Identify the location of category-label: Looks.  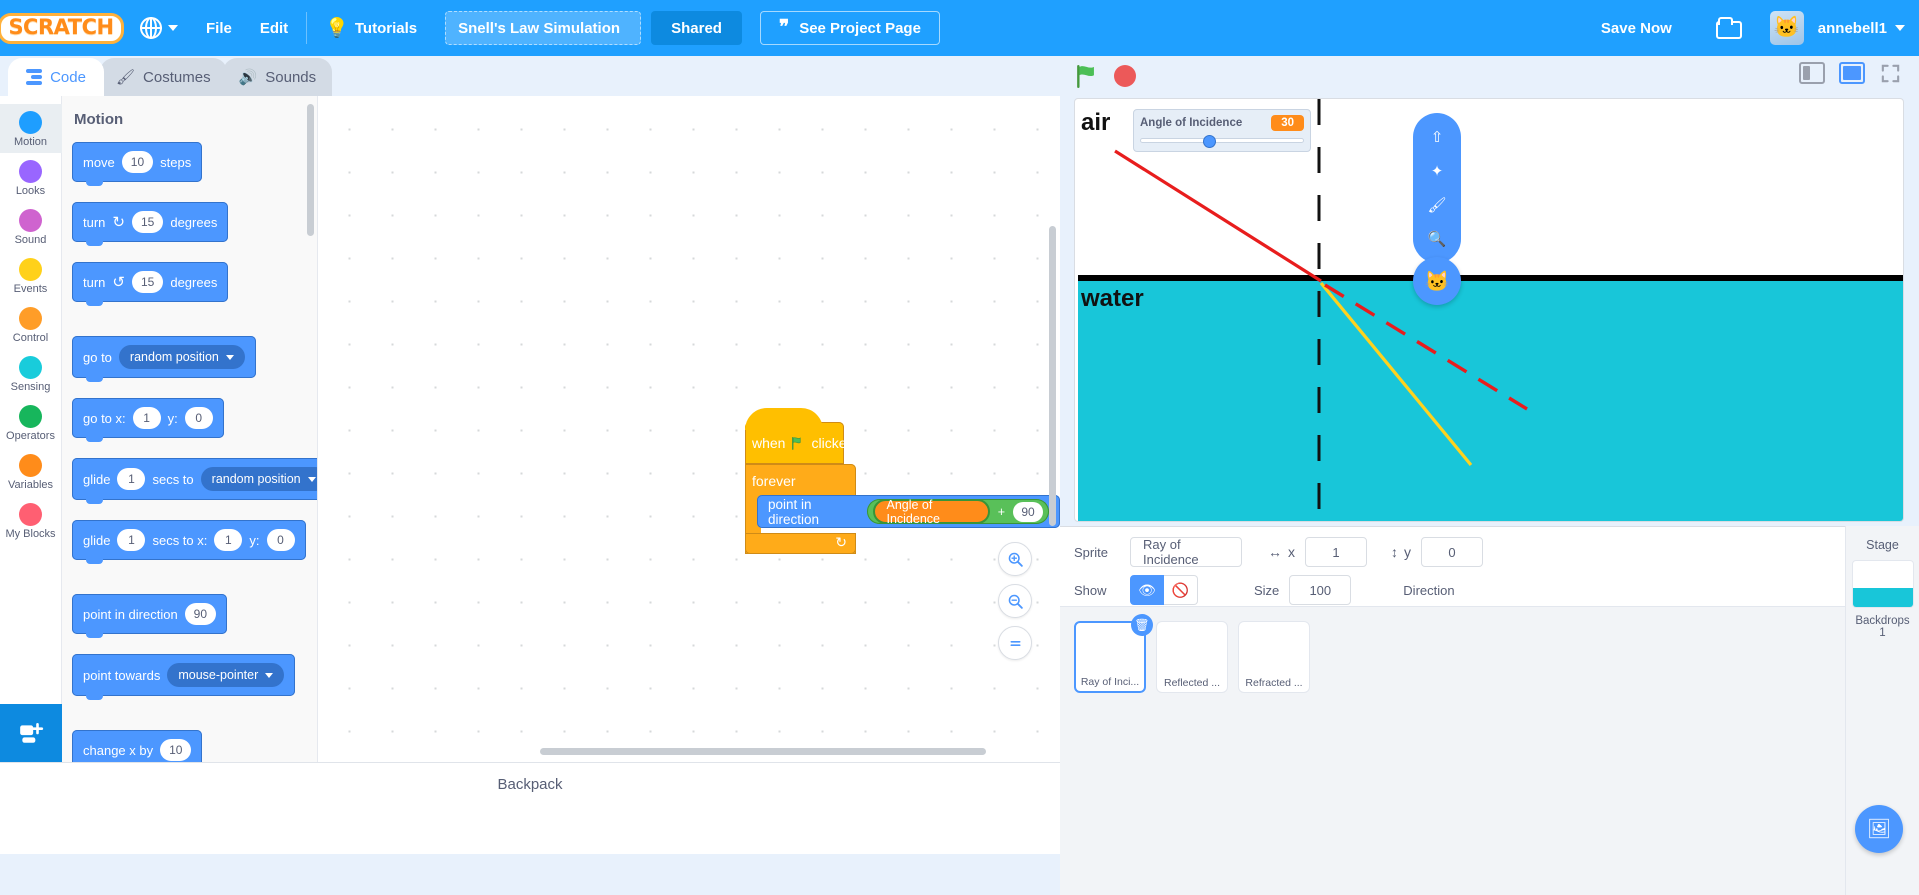
(30, 191).